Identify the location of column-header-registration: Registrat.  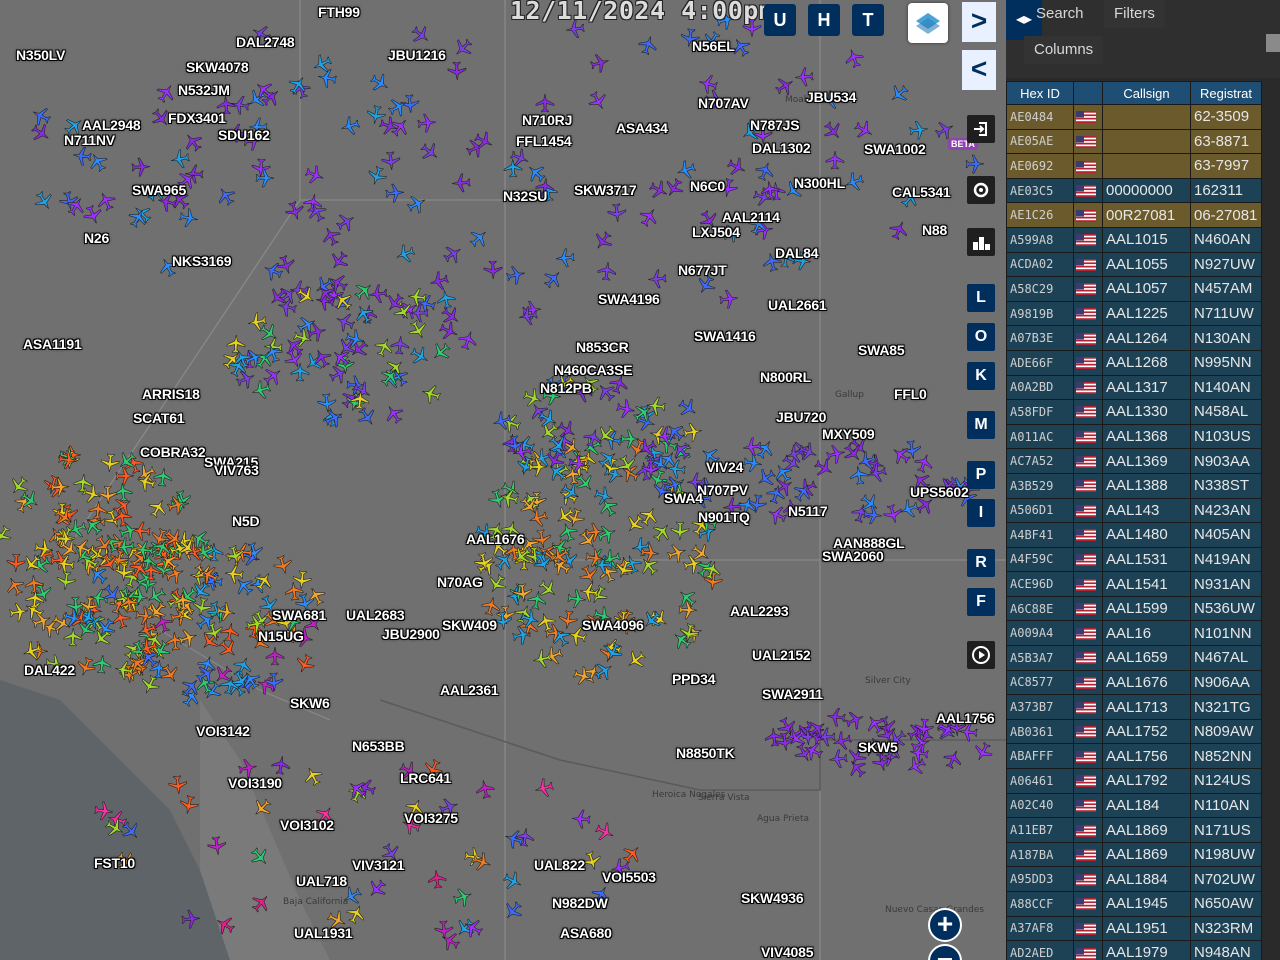
(1226, 93).